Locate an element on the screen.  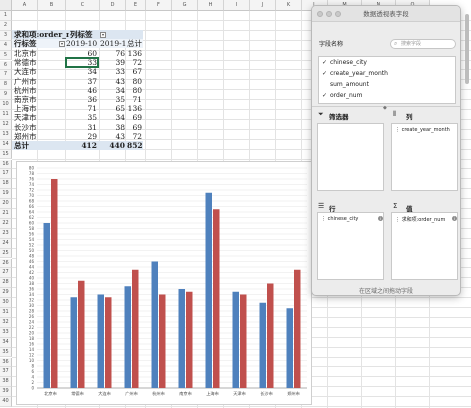
col-filter-button: ▾ is located at coordinates (103, 35).